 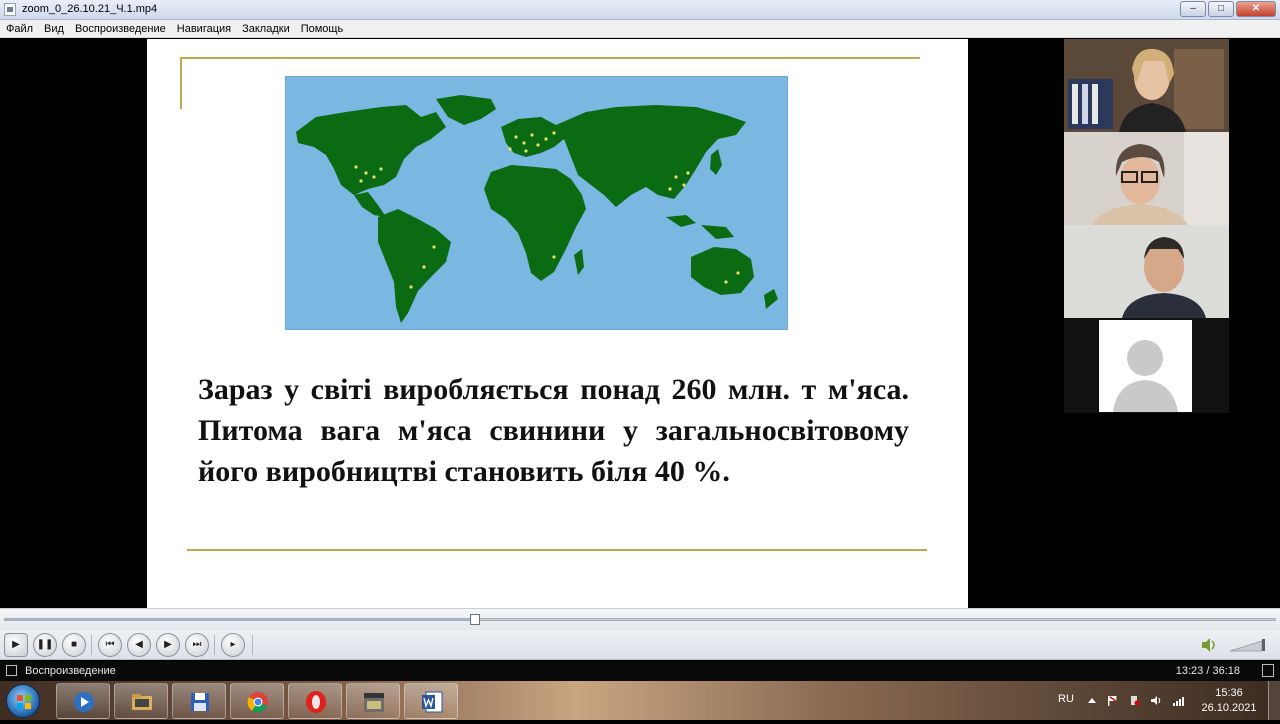 What do you see at coordinates (1193, 9) in the screenshot?
I see `minimize-button: –` at bounding box center [1193, 9].